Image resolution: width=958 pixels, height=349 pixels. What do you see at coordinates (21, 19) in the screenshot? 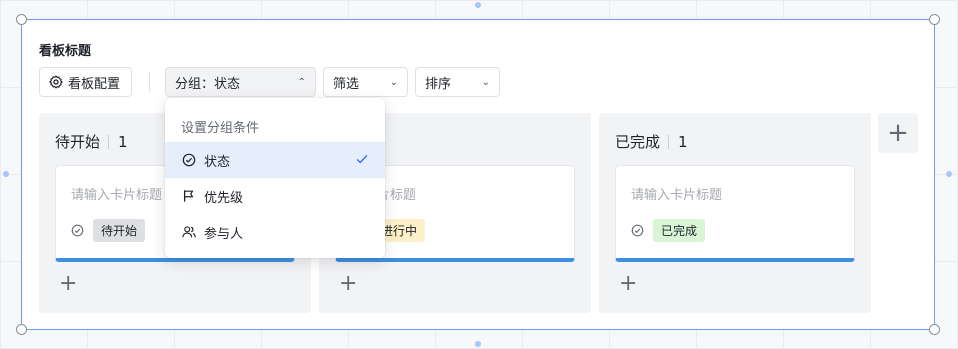
I see `resize-handle-top-left` at bounding box center [21, 19].